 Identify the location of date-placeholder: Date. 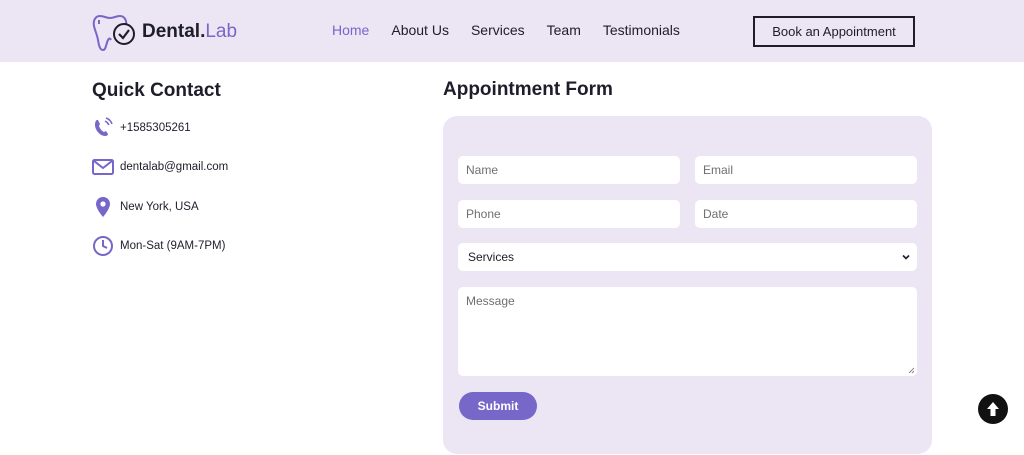
(716, 214).